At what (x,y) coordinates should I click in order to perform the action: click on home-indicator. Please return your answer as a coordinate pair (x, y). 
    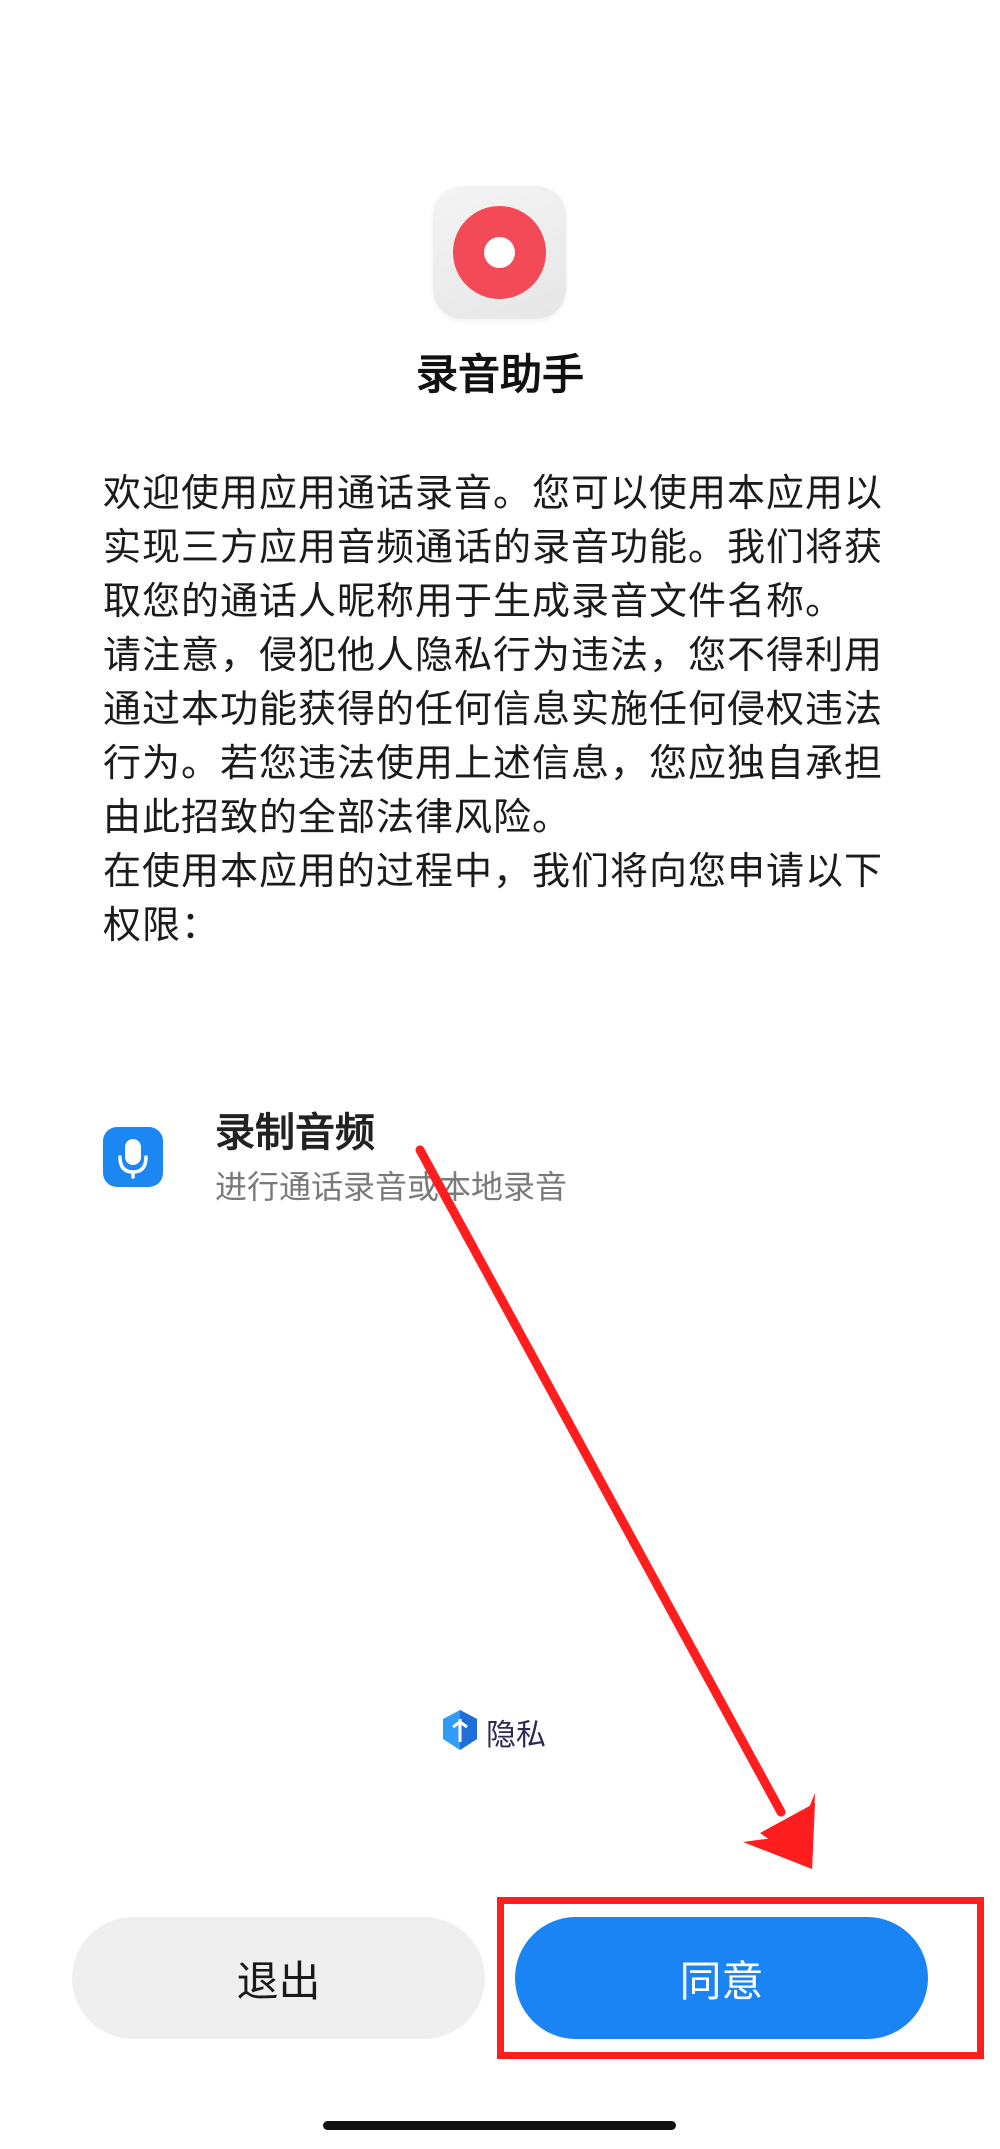
    Looking at the image, I should click on (499, 2125).